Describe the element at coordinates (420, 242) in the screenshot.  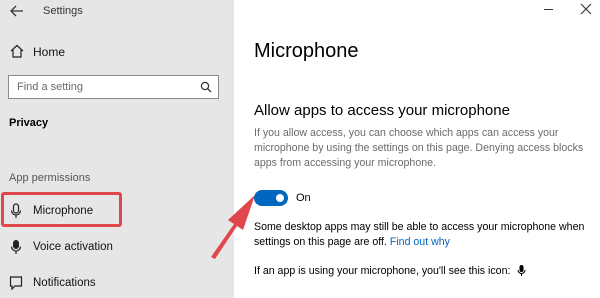
I see `find-out-why-link: Find out why` at that location.